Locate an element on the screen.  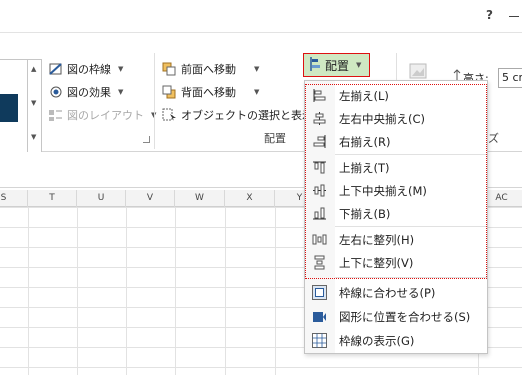
bring-forward-button: 前面へ移動 ▼ is located at coordinates (210, 69).